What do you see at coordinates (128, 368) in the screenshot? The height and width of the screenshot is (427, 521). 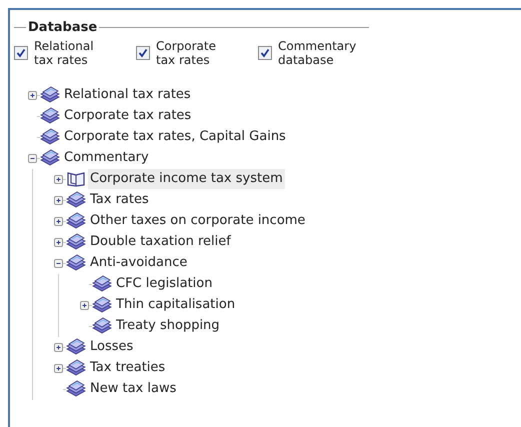 I see `tree-item: Tax treaties` at bounding box center [128, 368].